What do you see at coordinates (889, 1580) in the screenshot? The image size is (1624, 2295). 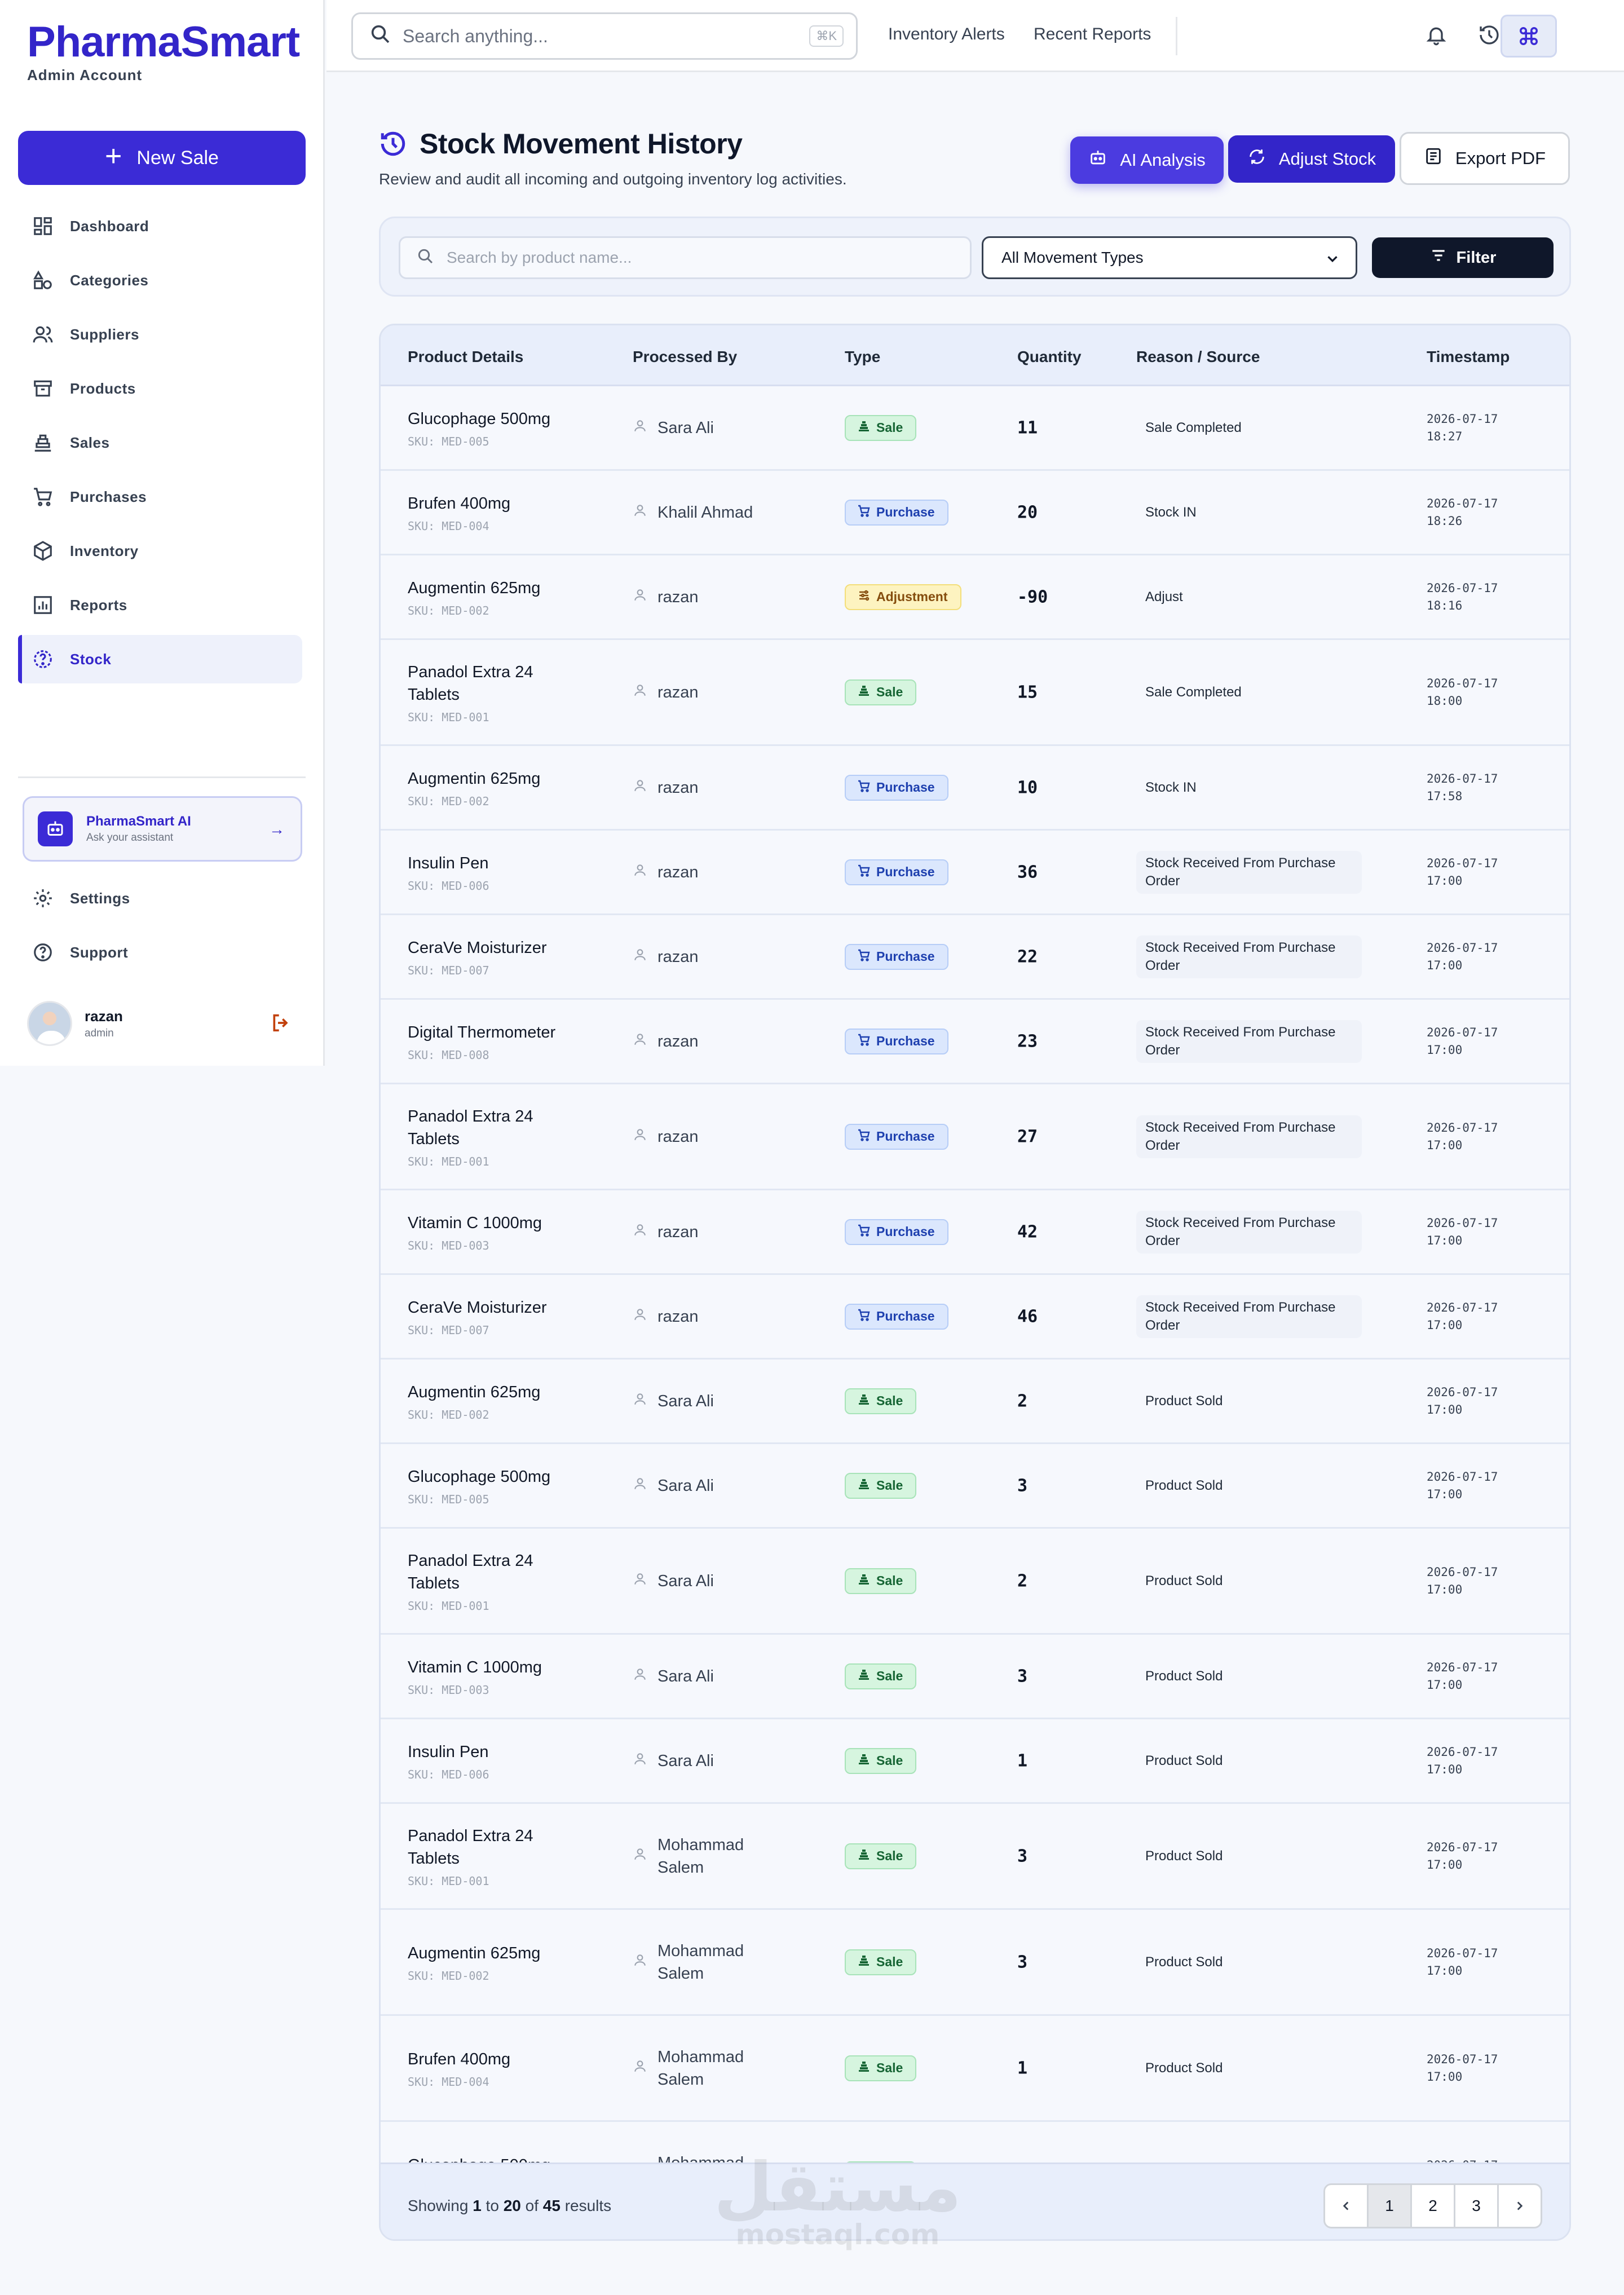 I see `type-label: Sale` at bounding box center [889, 1580].